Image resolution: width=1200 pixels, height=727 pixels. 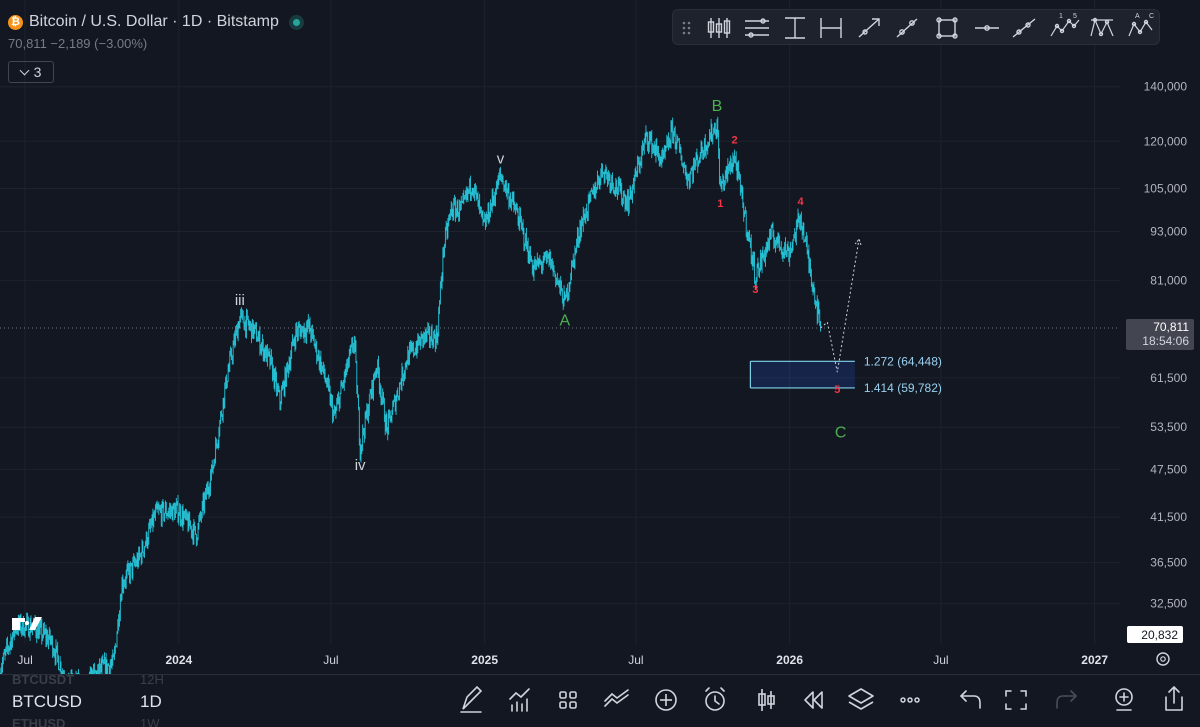 What do you see at coordinates (1140, 28) in the screenshot?
I see `elliott-correction-icon` at bounding box center [1140, 28].